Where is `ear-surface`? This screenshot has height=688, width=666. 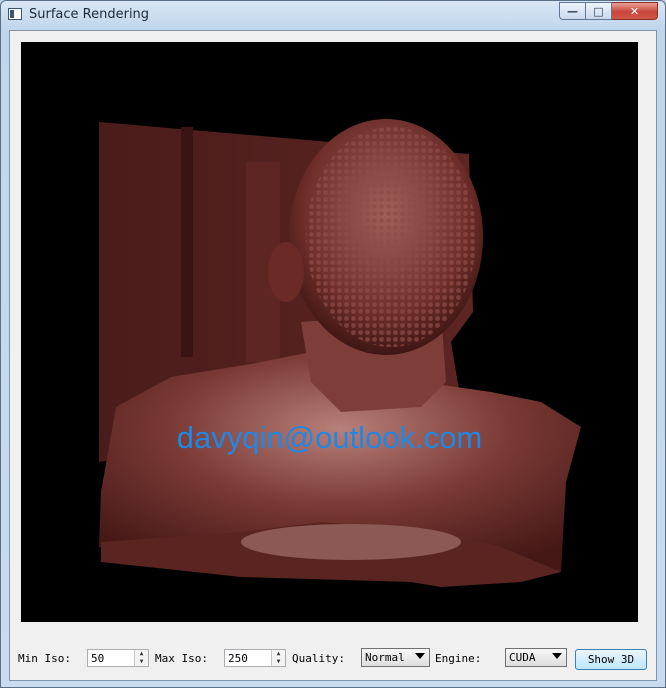 ear-surface is located at coordinates (286, 272).